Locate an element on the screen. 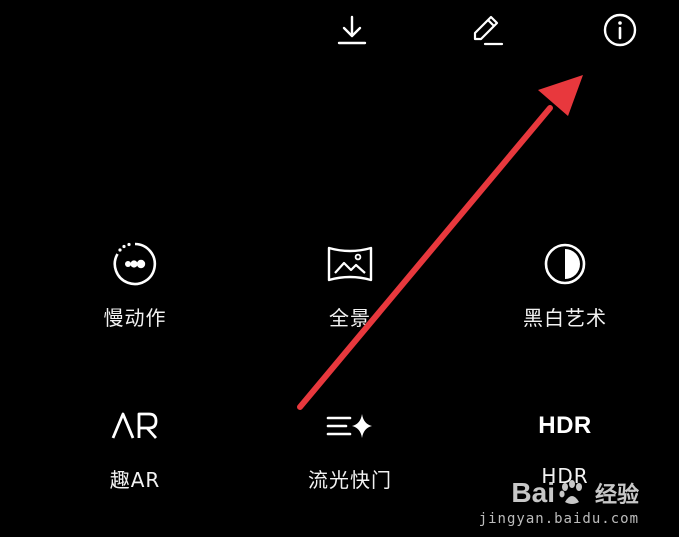 This screenshot has height=537, width=679. light-painting-icon is located at coordinates (349, 426).